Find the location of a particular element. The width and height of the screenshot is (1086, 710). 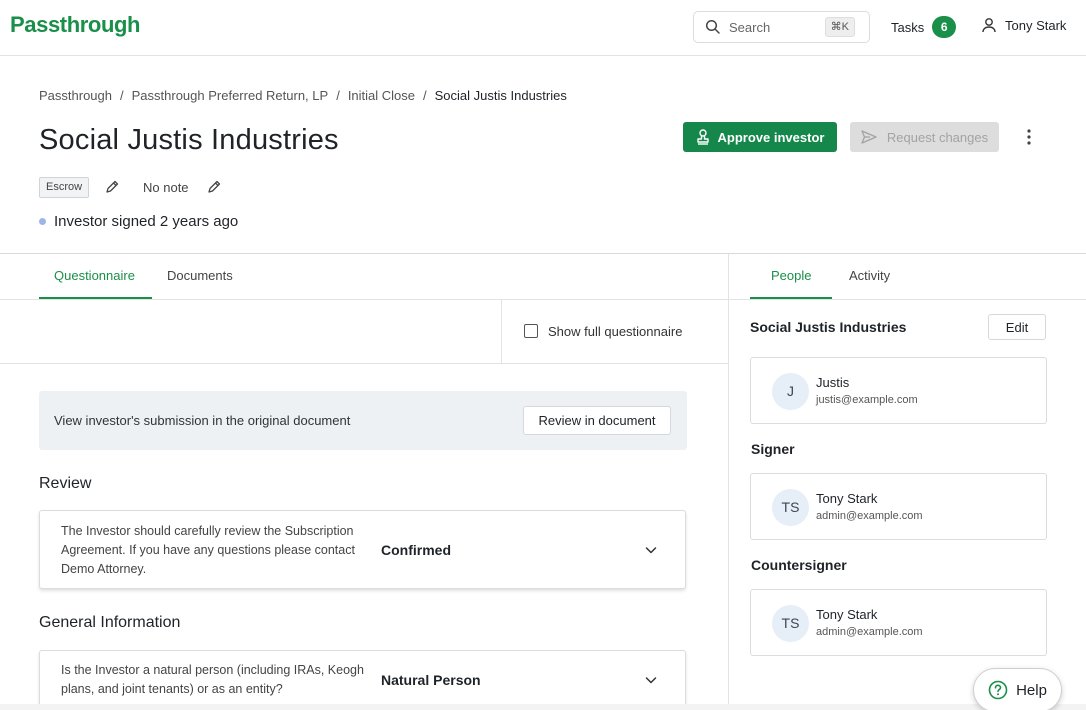

request-changes-label: Request changes is located at coordinates (937, 137).